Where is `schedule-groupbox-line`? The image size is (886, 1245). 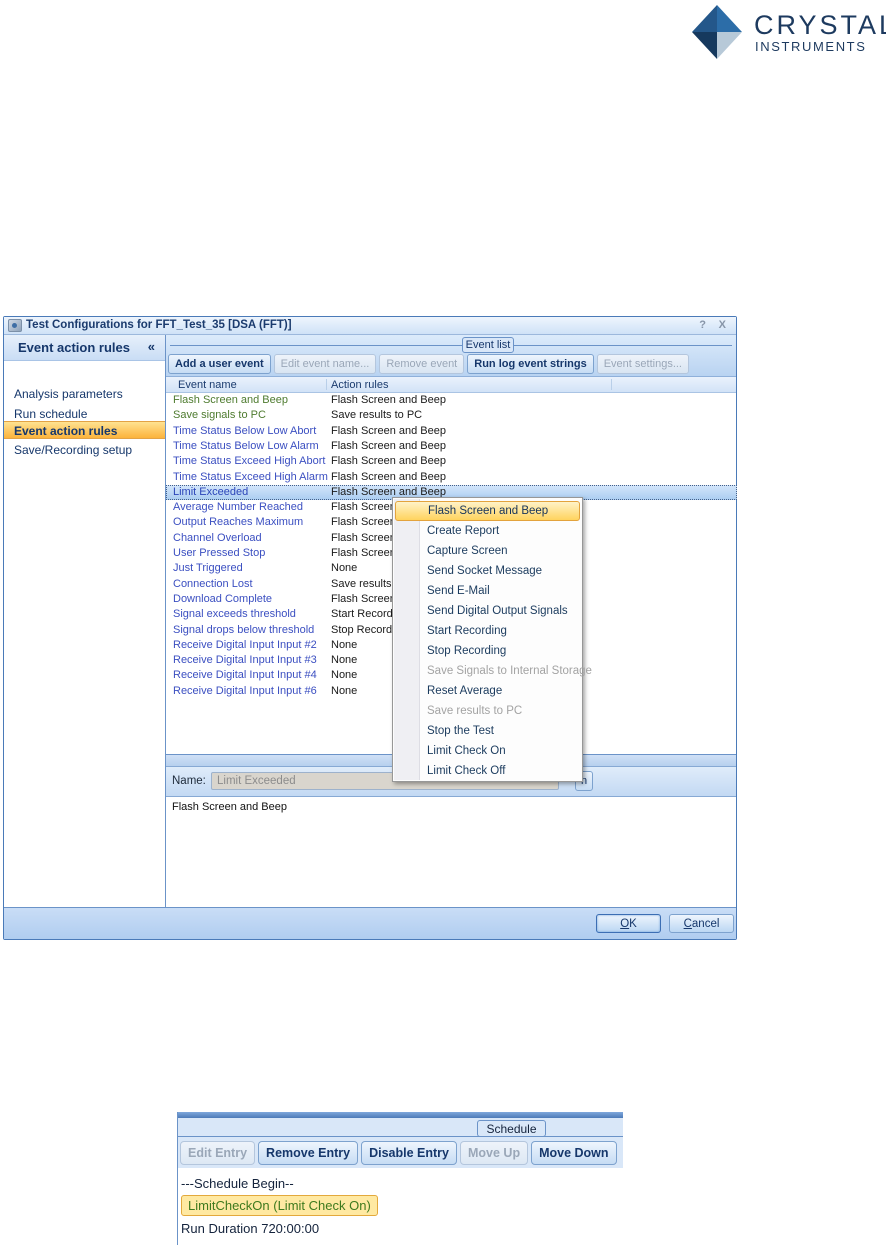 schedule-groupbox-line is located at coordinates (400, 1136).